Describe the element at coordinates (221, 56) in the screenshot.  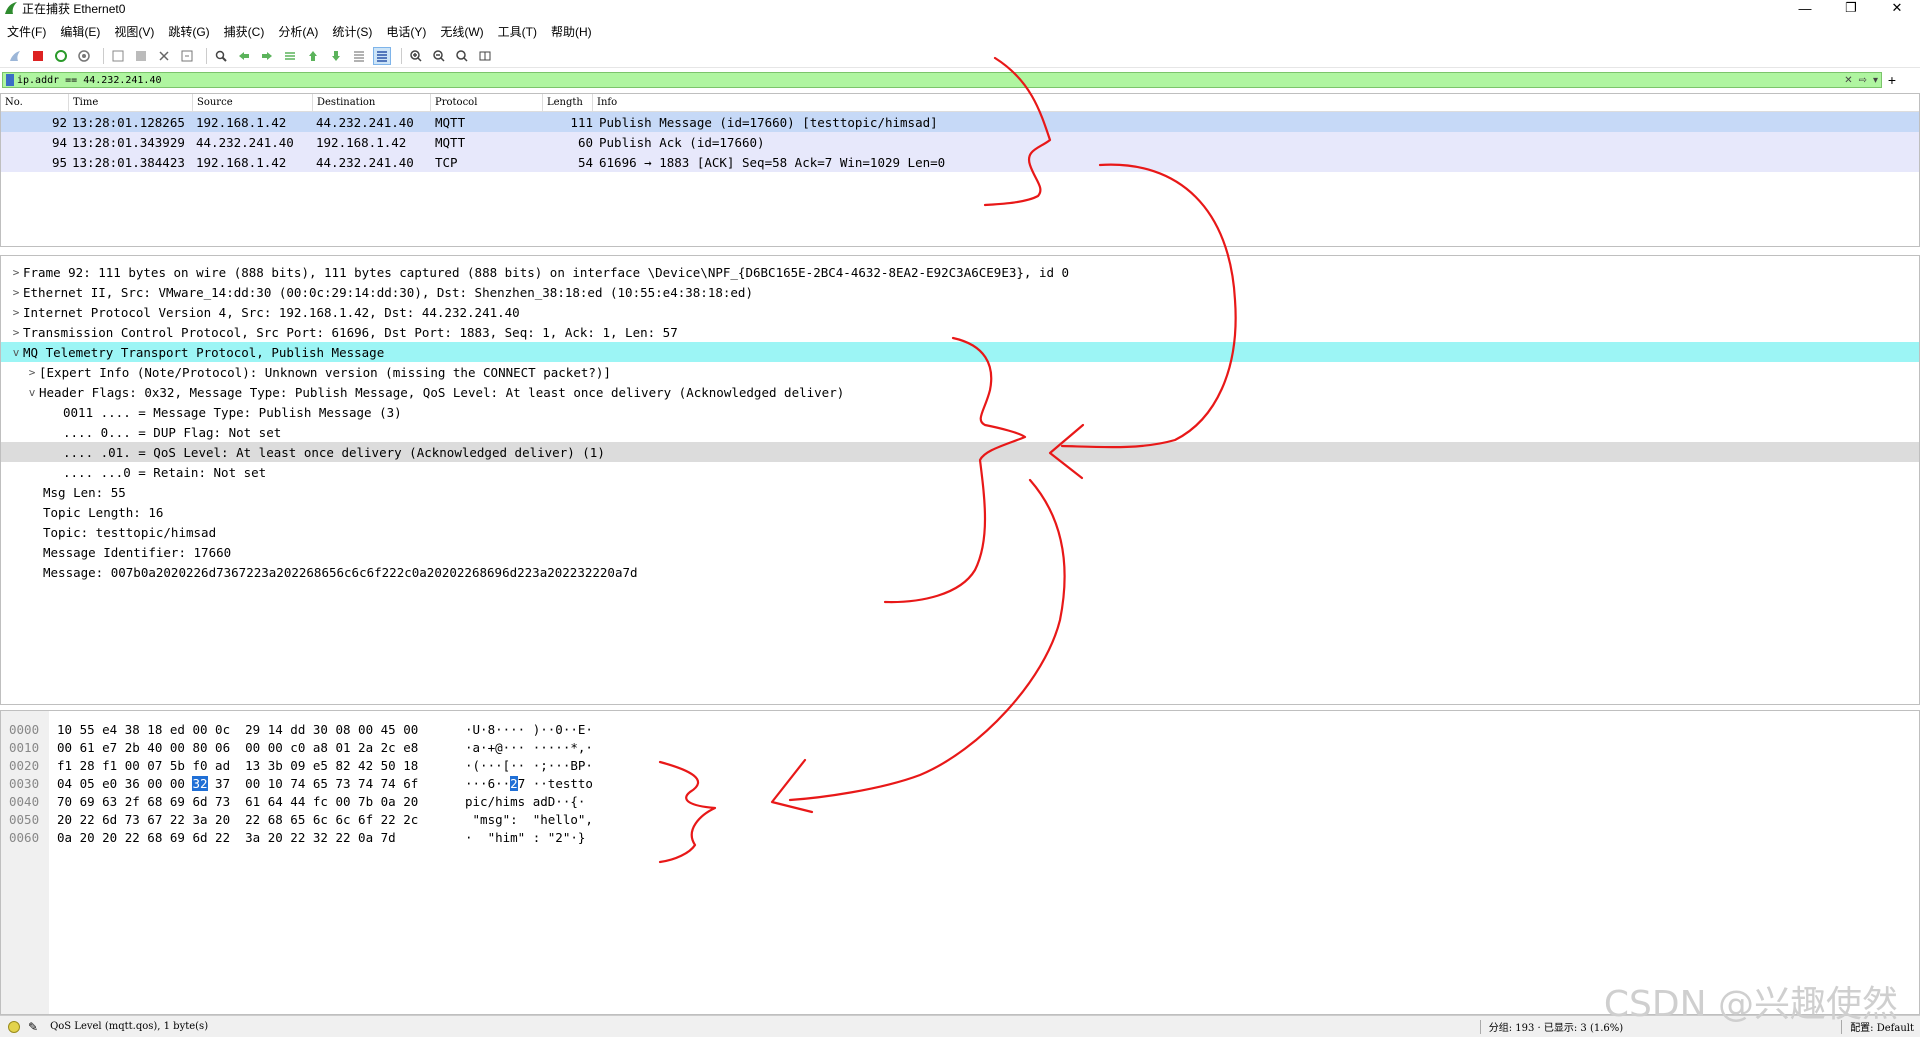
I see `find-packet-icon` at that location.